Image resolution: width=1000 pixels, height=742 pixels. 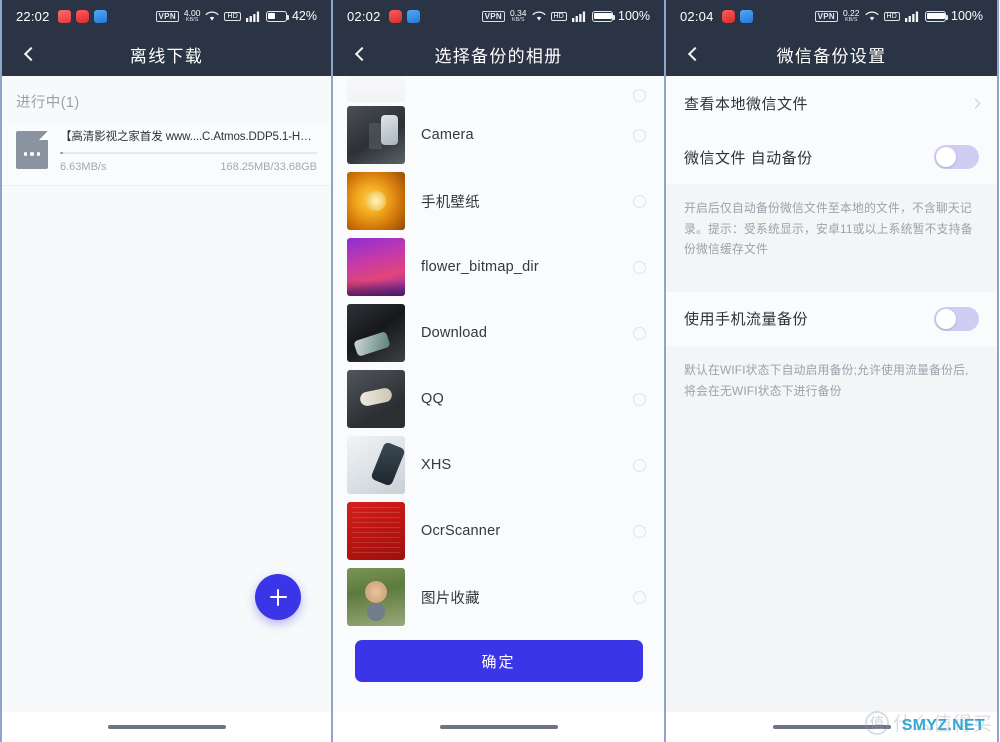 I want to click on download-meta: 6.63MB/s 168.25MB/33.68GB, so click(x=188, y=167).